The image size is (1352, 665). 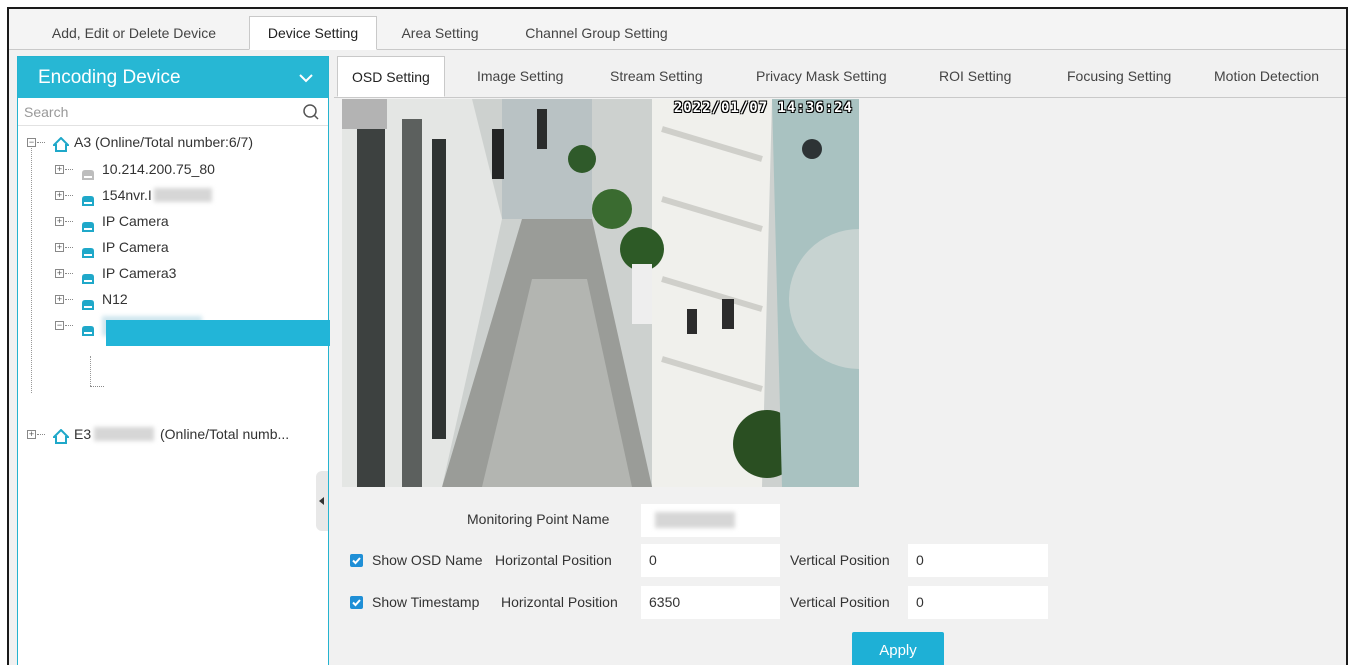 What do you see at coordinates (596, 33) in the screenshot?
I see `tab-channel-group-setting: Channel Group Setting` at bounding box center [596, 33].